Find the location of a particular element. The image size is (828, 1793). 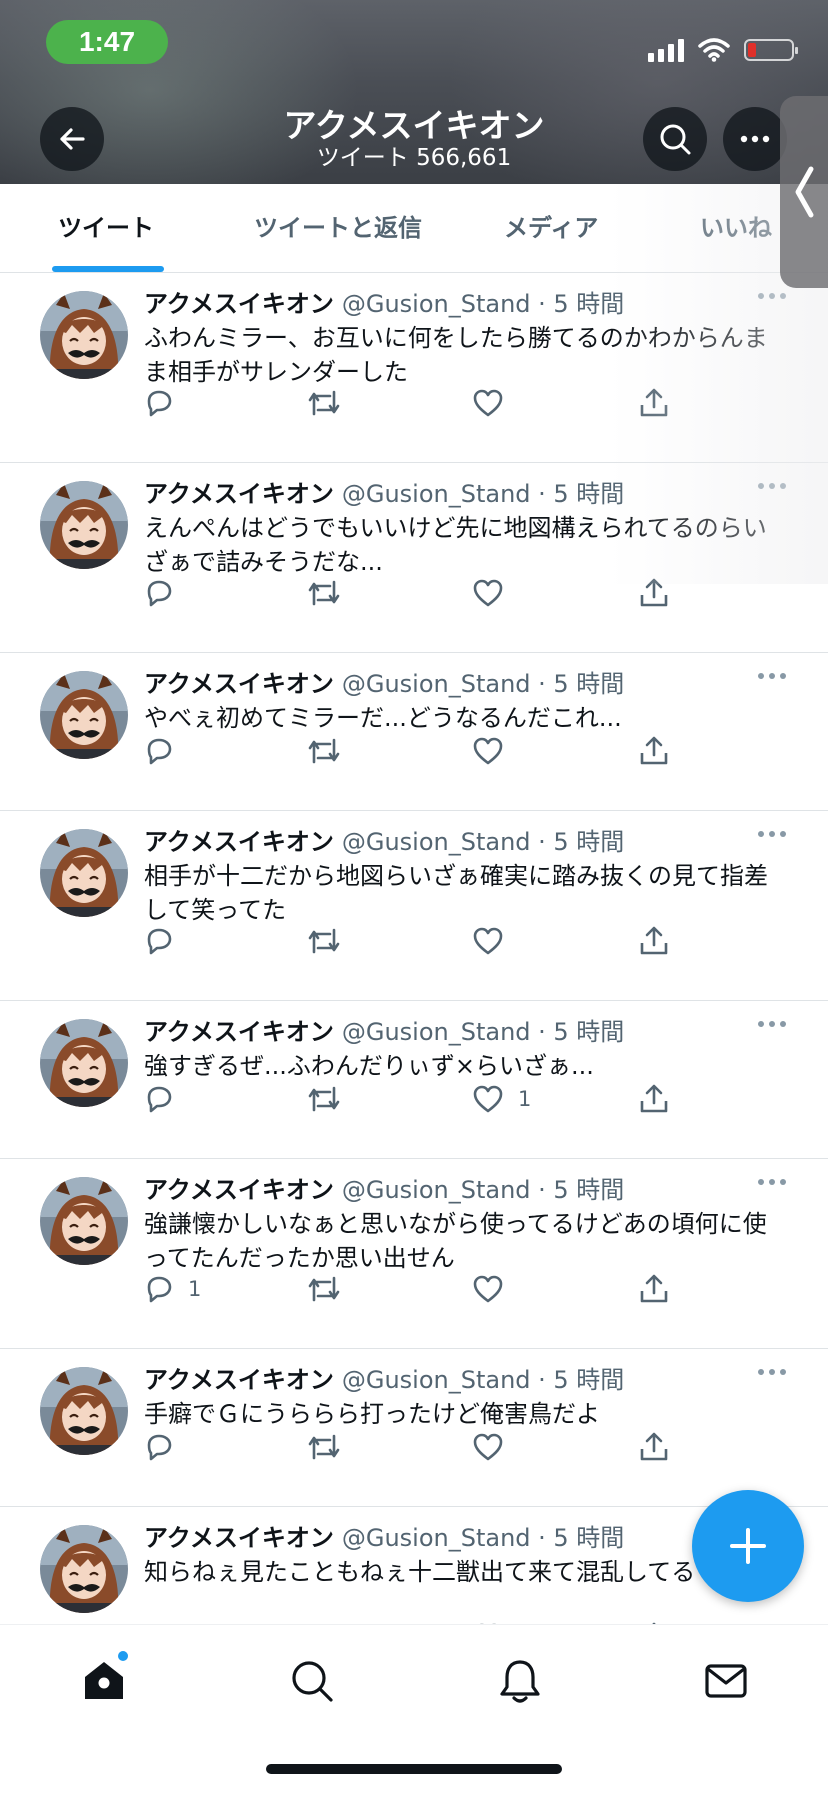

tab-media: メディア is located at coordinates (551, 228).